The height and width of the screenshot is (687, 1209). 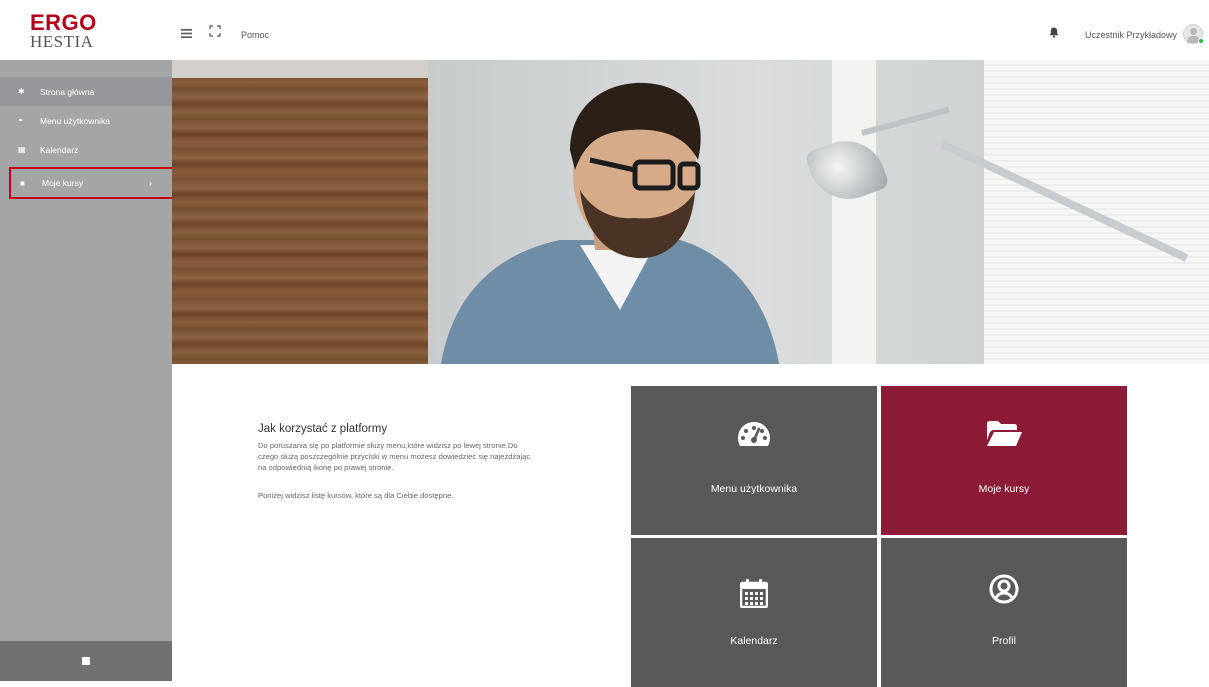 I want to click on footer-square-icon, so click(x=86, y=661).